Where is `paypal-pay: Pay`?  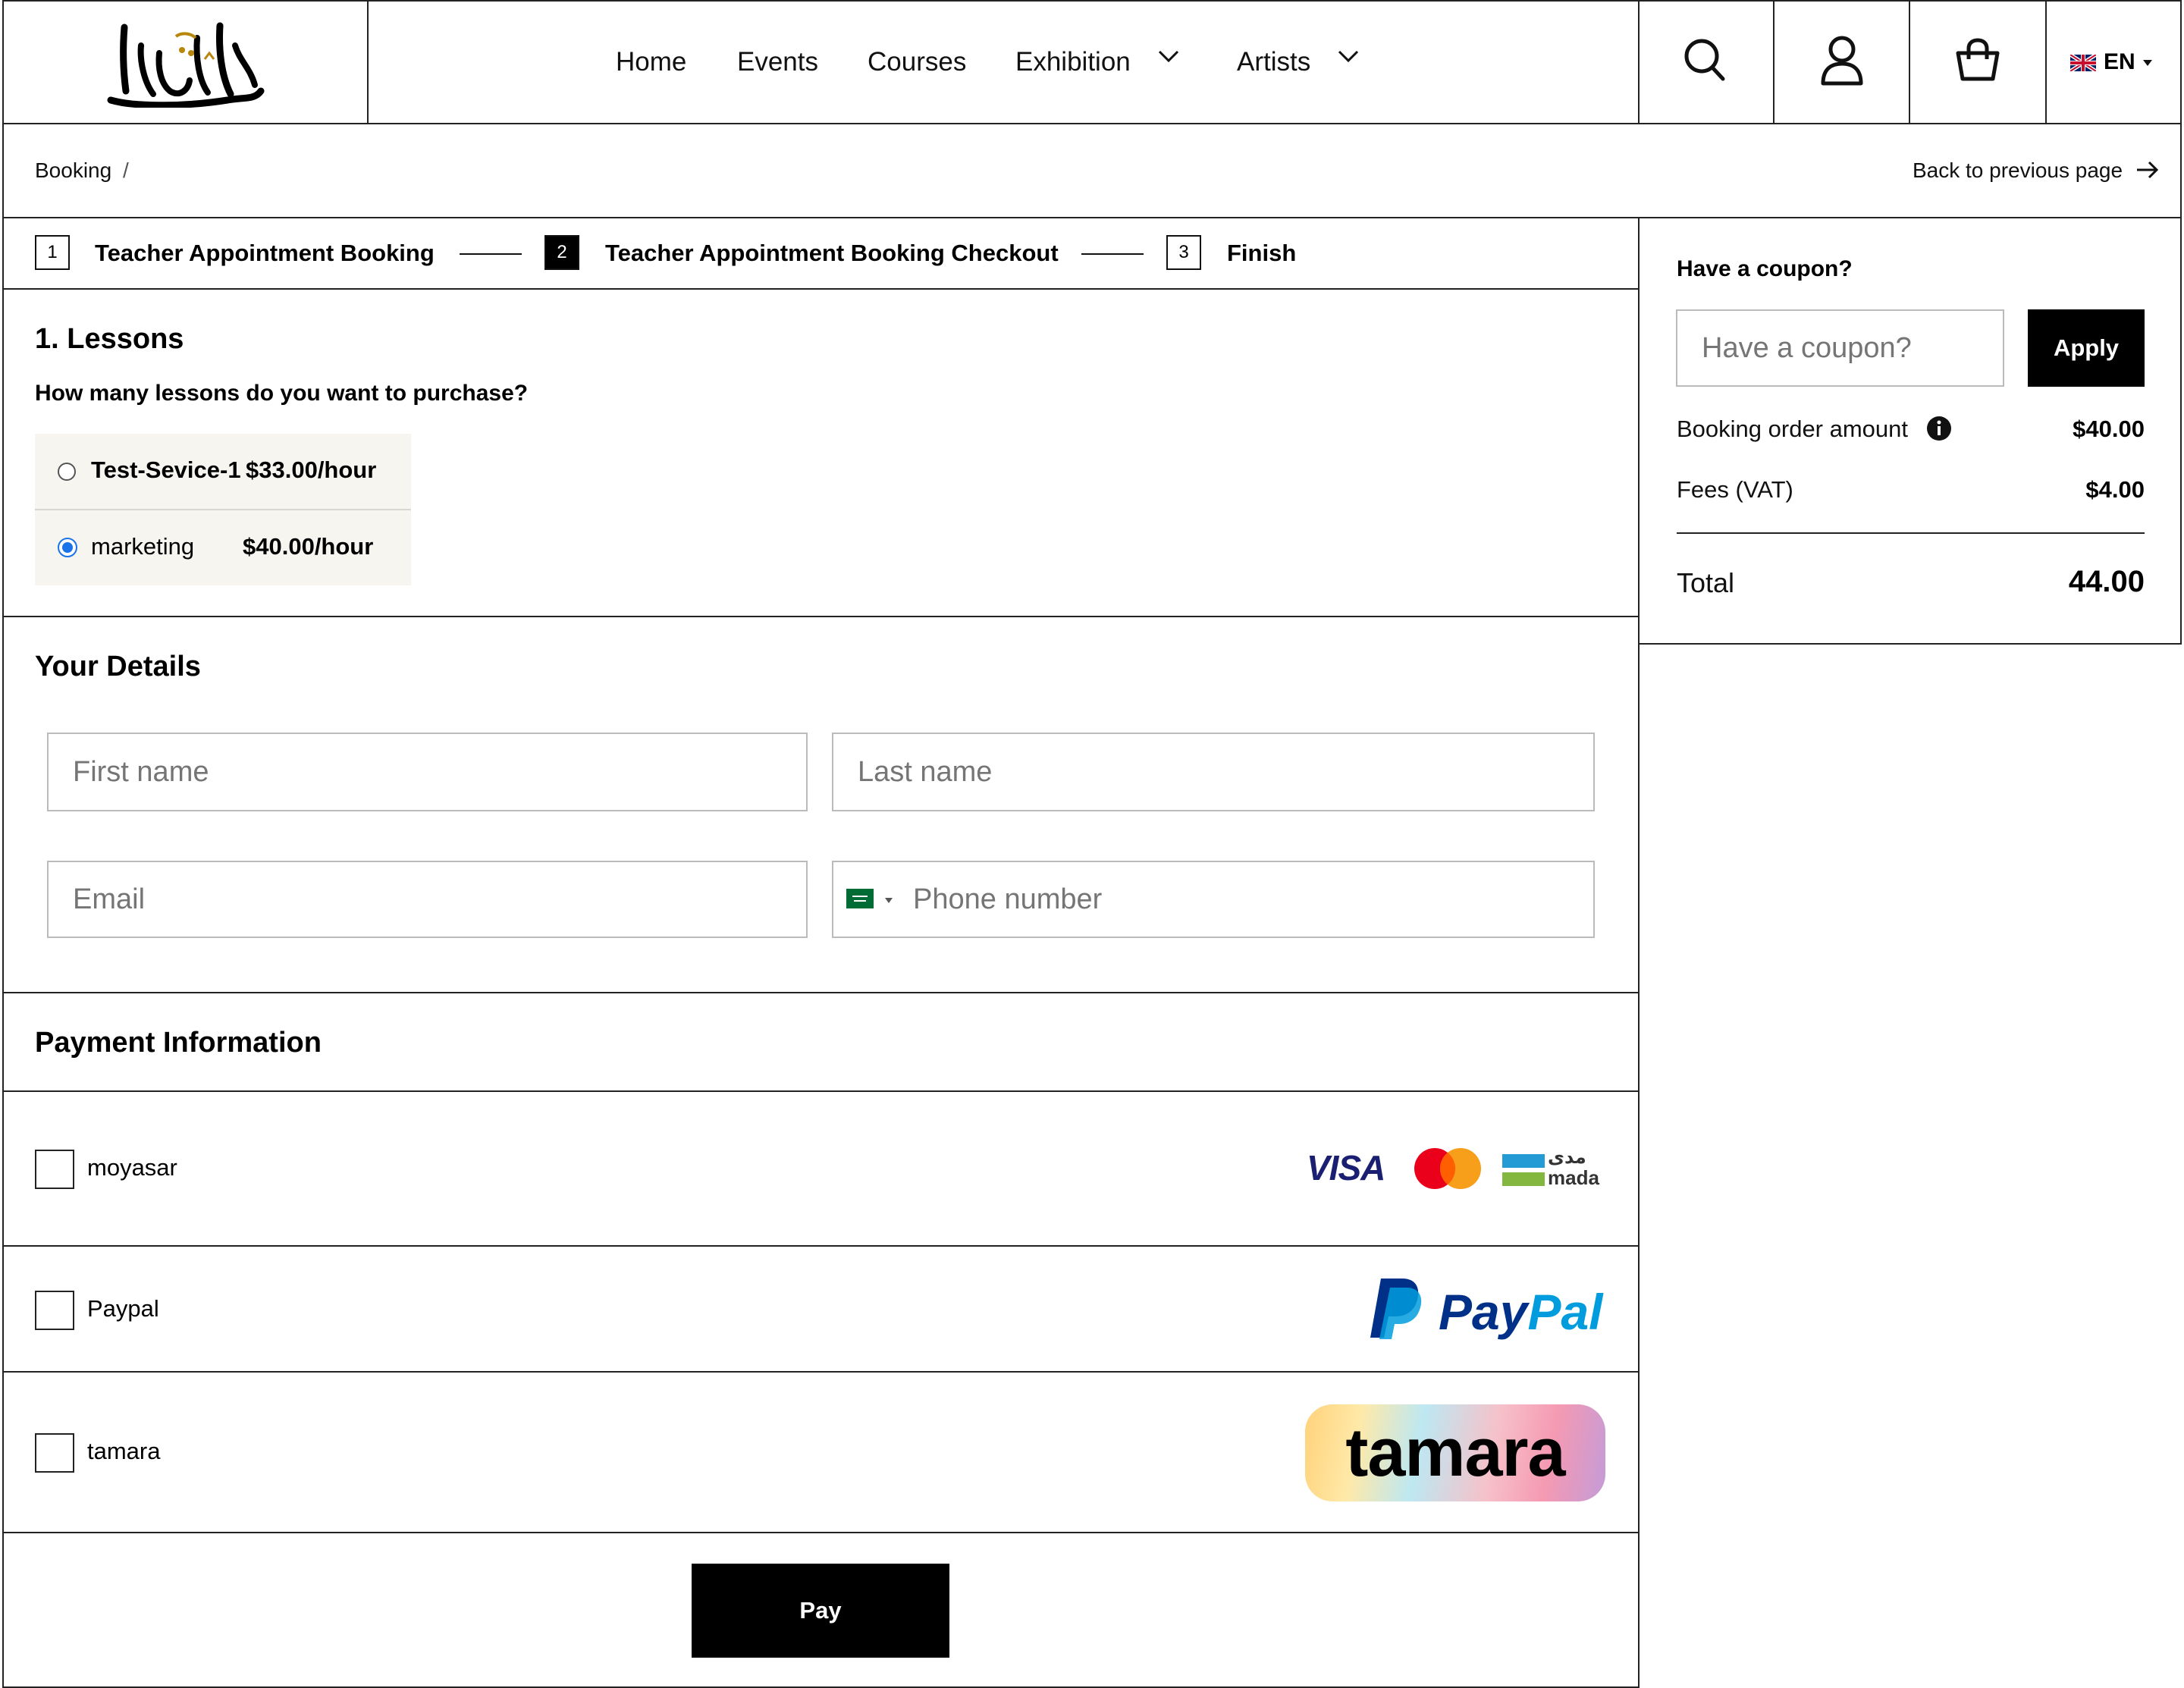
paypal-pay: Pay is located at coordinates (1483, 1312).